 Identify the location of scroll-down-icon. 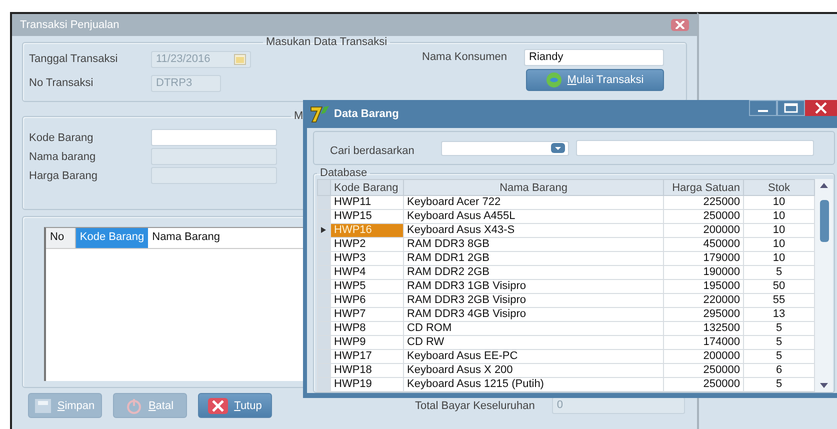
(824, 385).